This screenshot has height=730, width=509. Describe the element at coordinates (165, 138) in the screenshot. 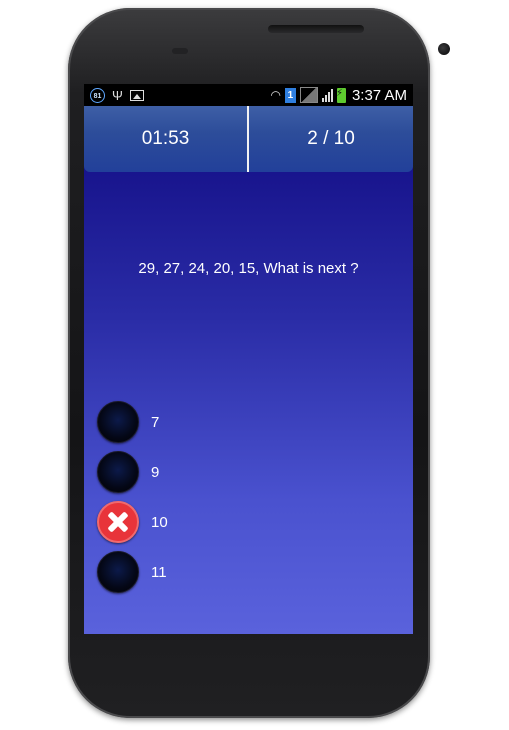

I see `timer: 01:53` at that location.